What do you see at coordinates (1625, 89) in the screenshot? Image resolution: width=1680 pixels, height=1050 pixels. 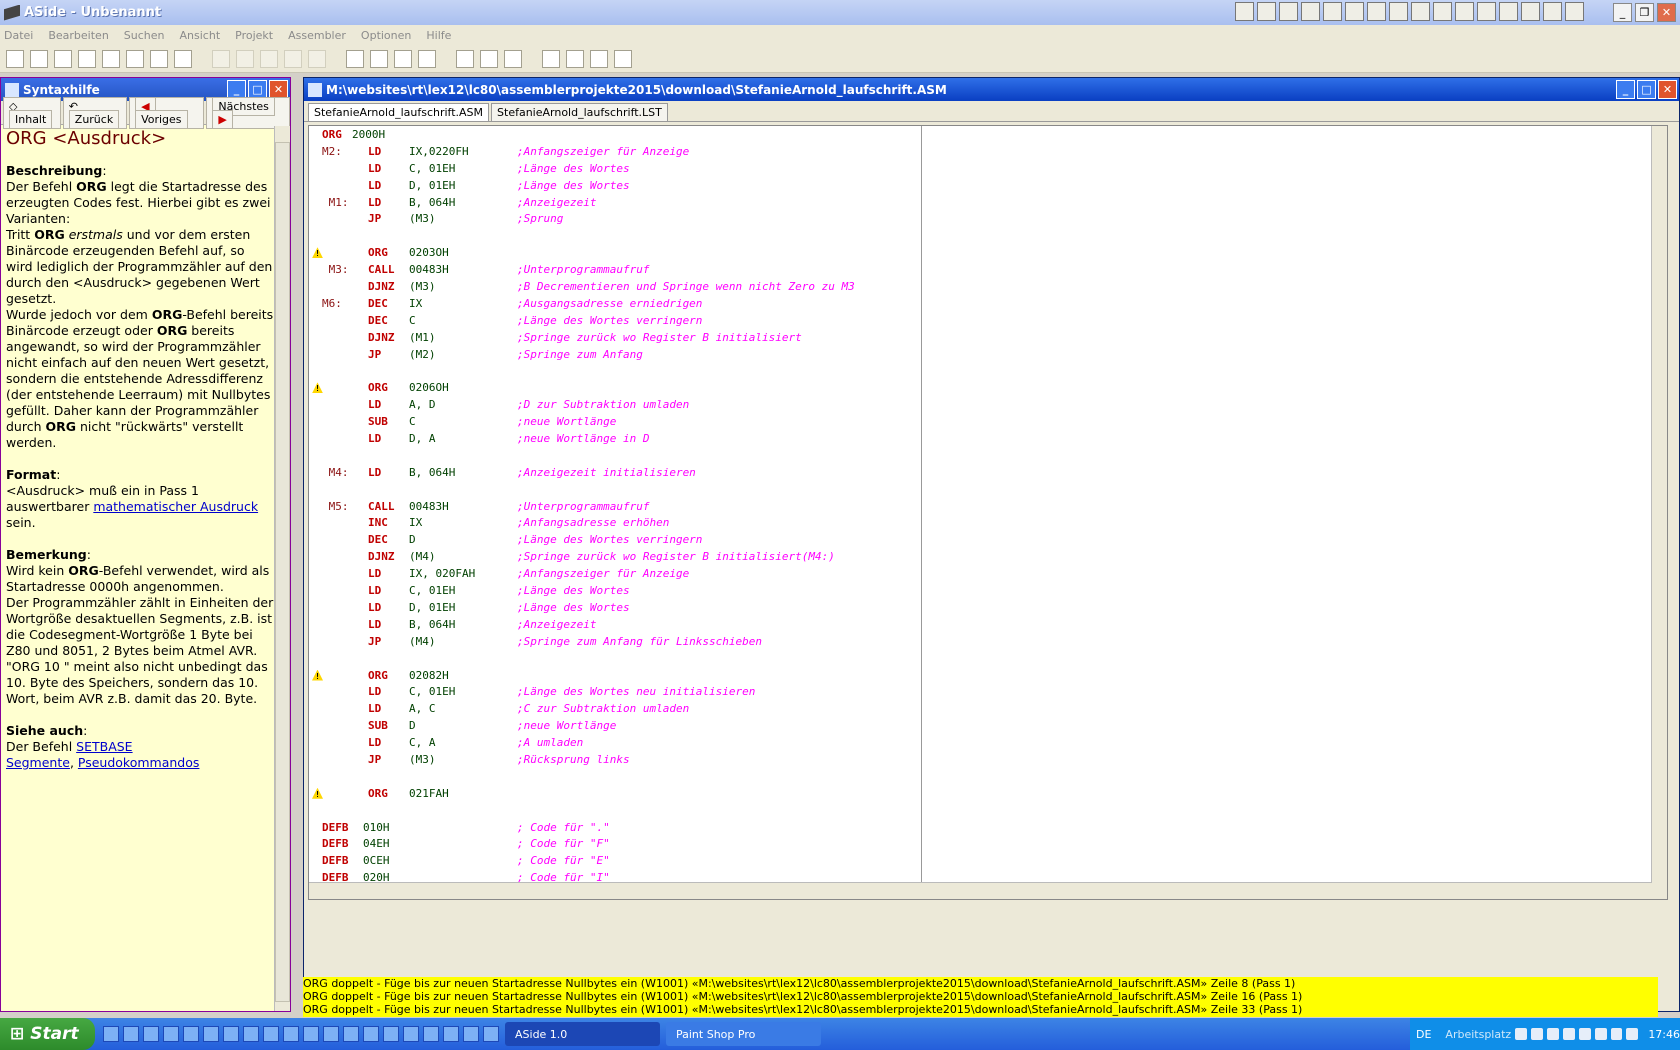 I see `editor-minimize-button: _` at bounding box center [1625, 89].